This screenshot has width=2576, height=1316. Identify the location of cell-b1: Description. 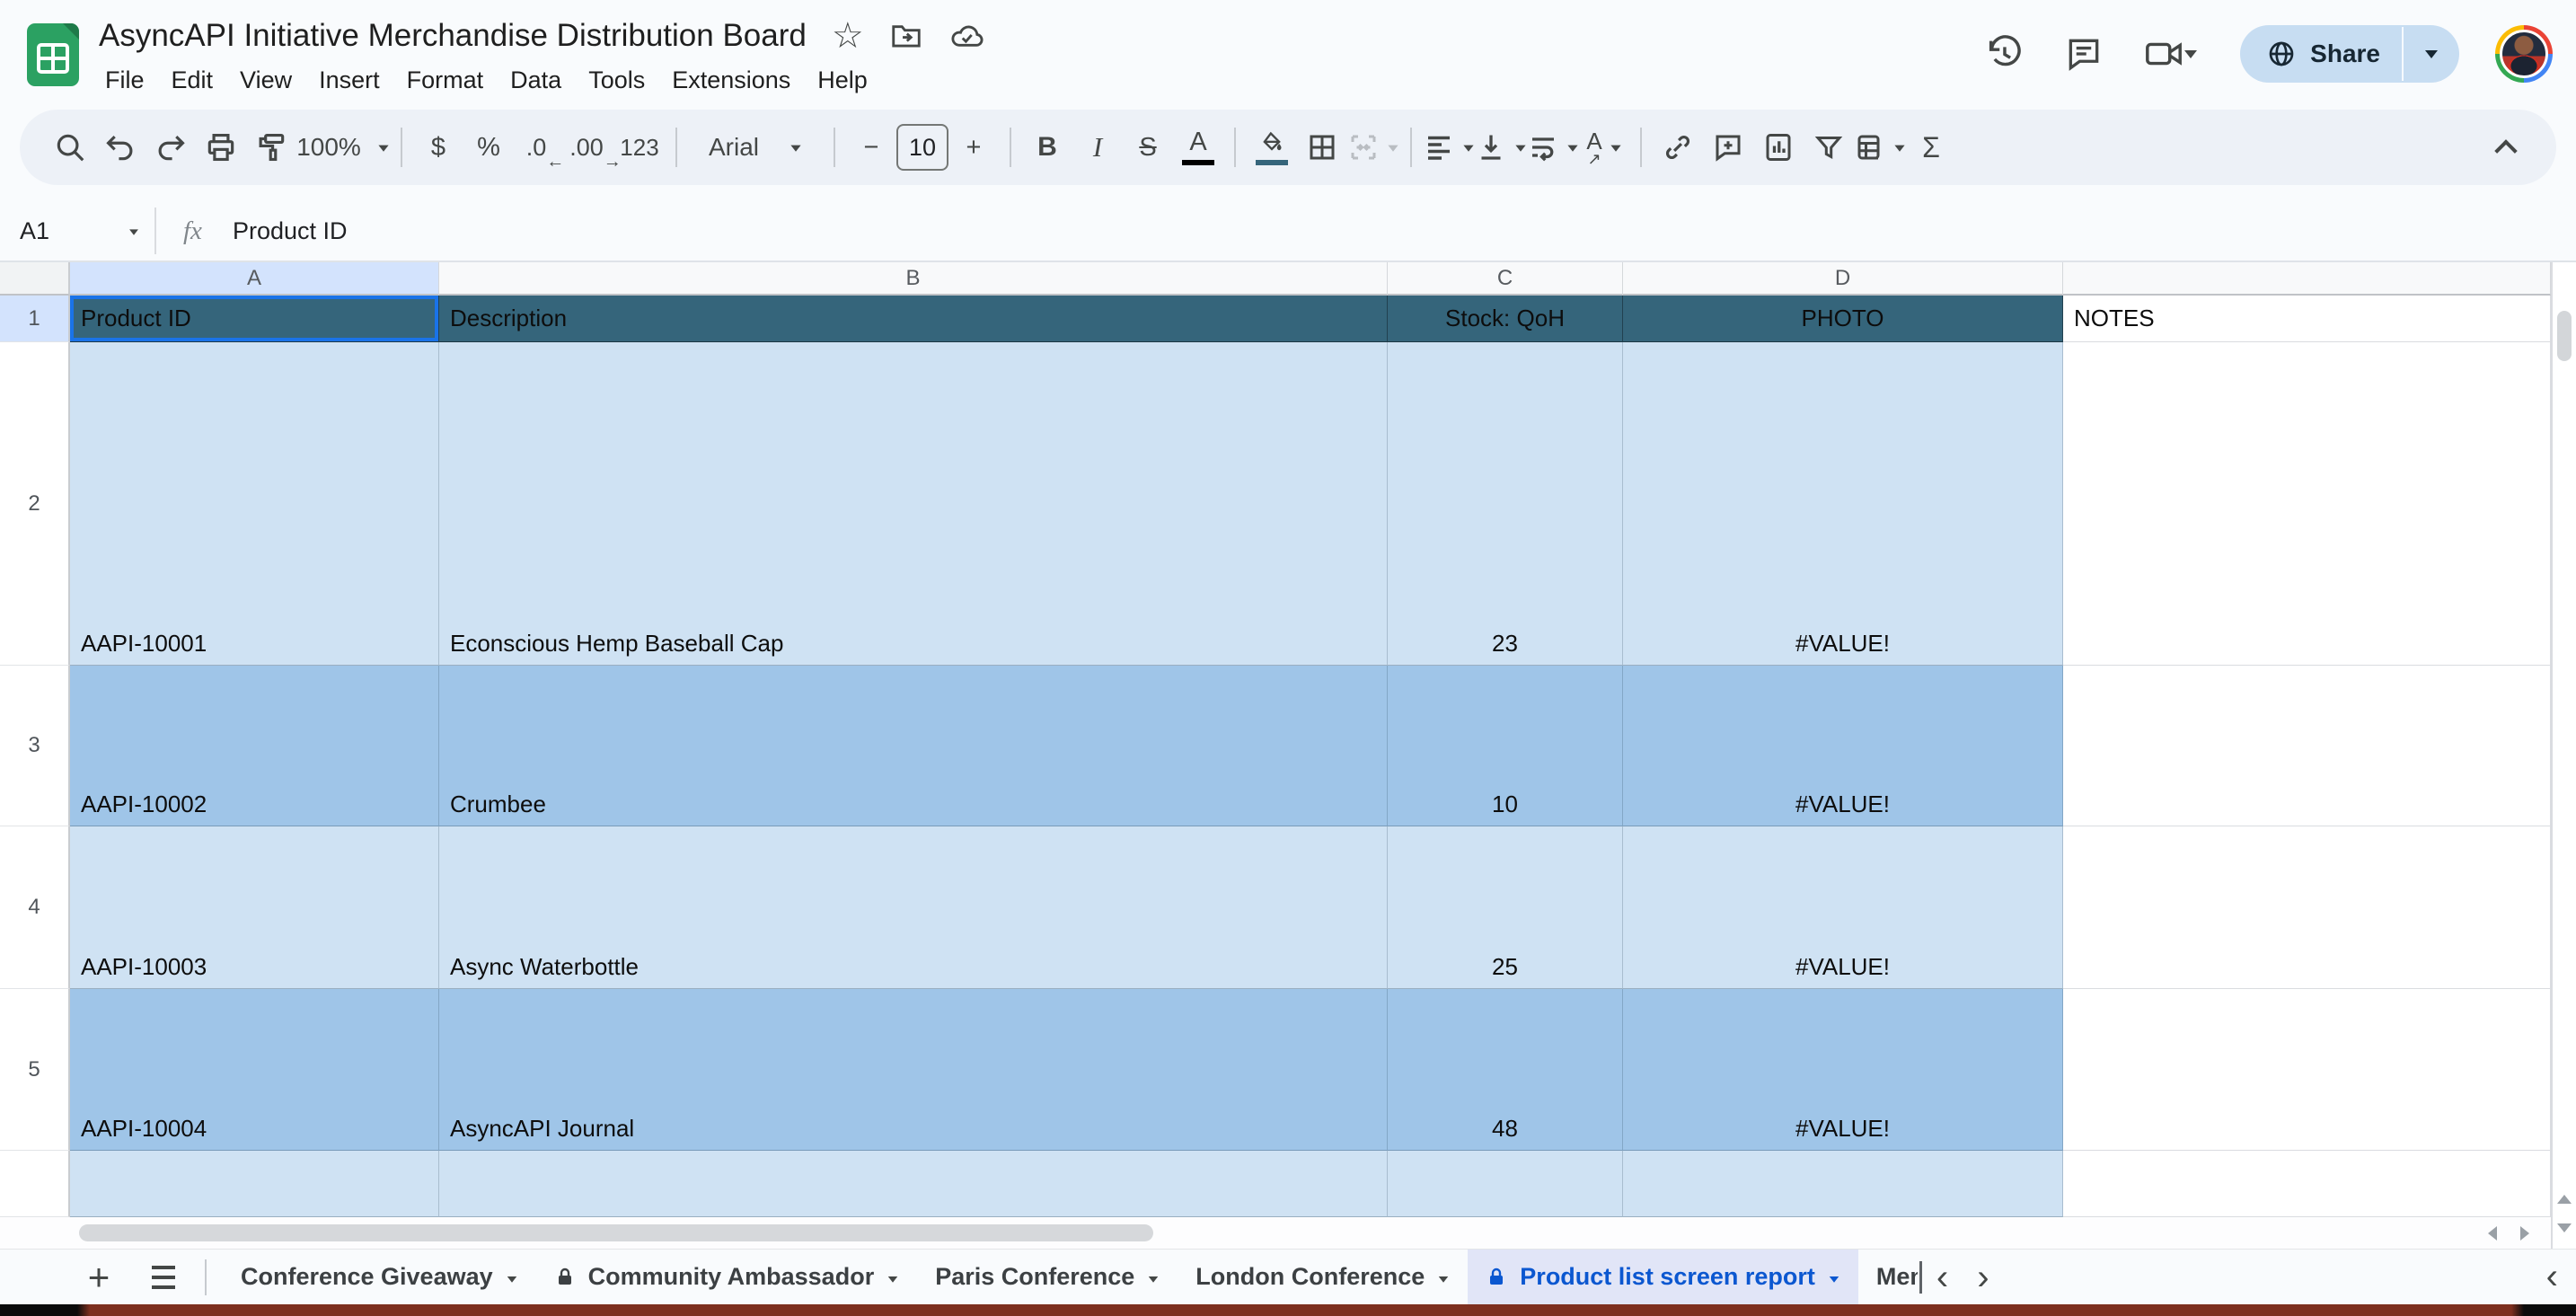
(913, 319).